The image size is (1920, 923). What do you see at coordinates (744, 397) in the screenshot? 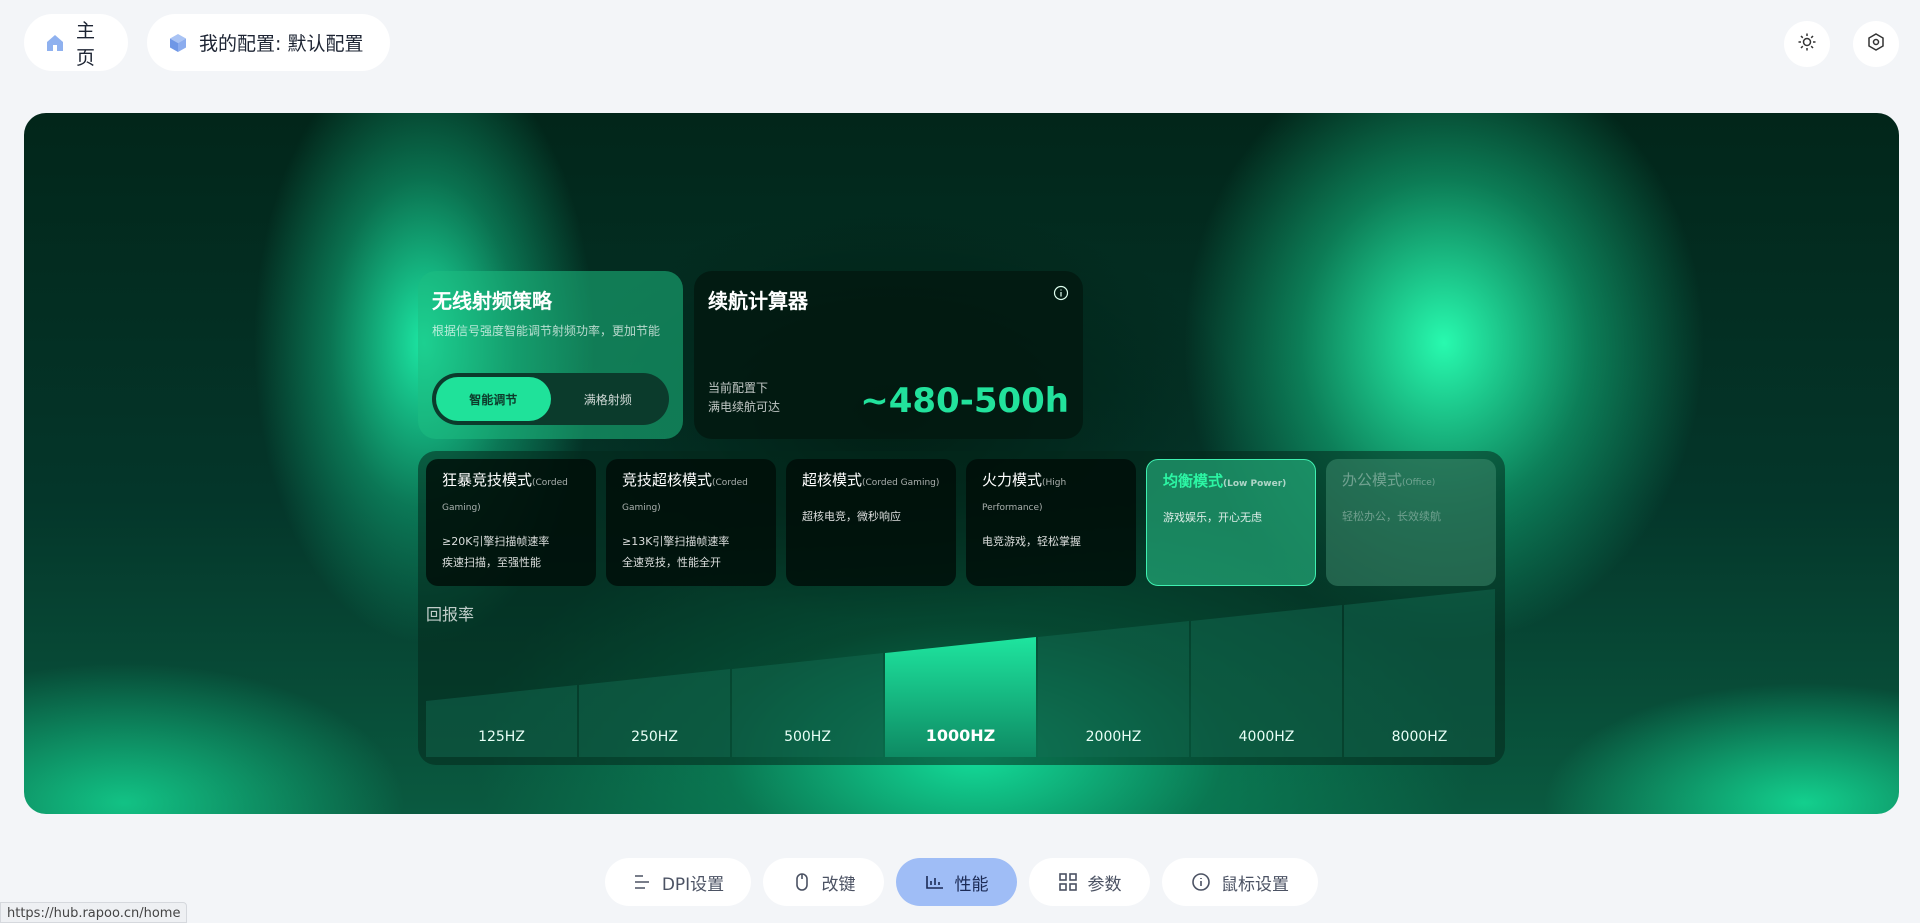
I see `battery-note: 当前配置下 满电续航可达` at bounding box center [744, 397].